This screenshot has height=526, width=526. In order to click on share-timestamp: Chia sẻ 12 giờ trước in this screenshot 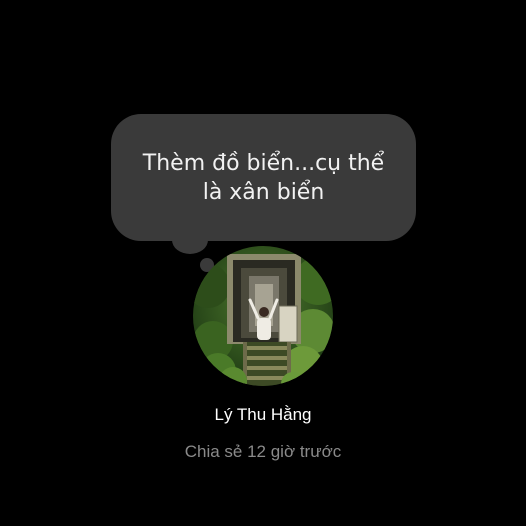, I will do `click(263, 451)`.